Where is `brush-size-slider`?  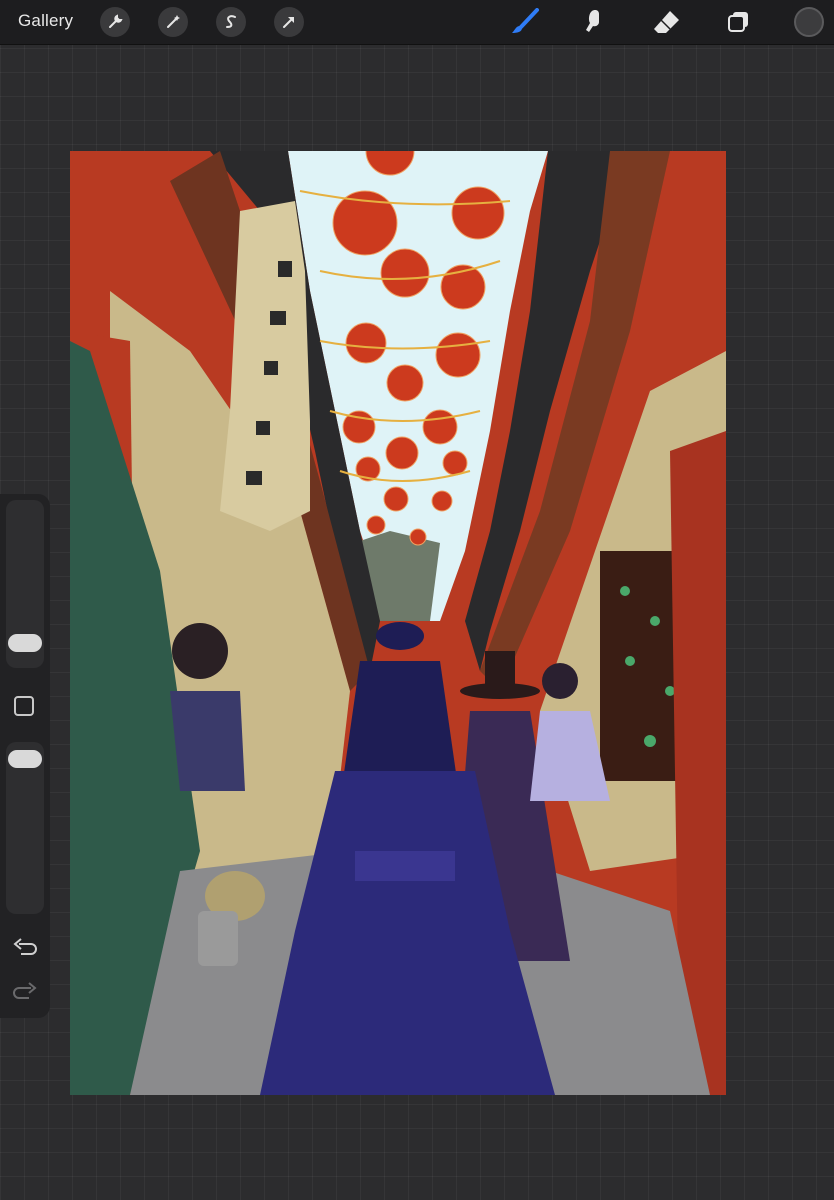
brush-size-slider is located at coordinates (25, 584).